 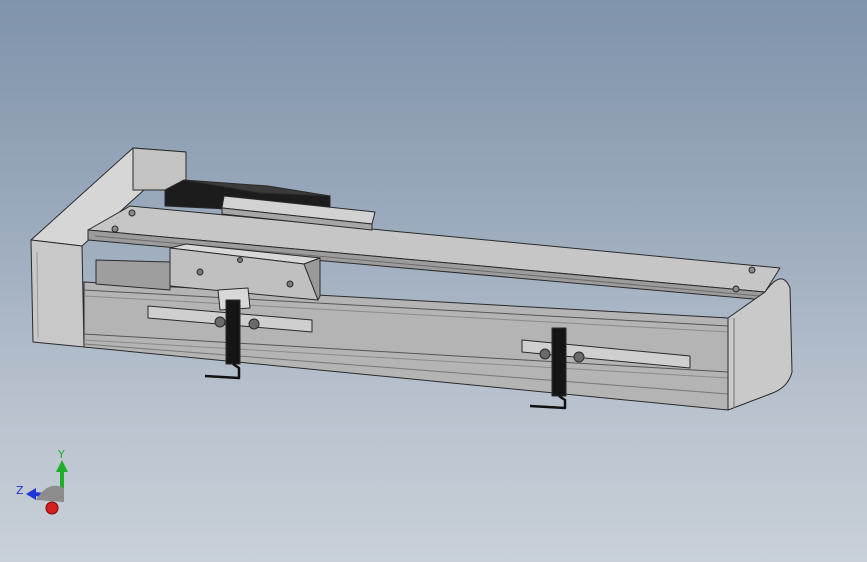 I want to click on sensor-right-cable, so click(x=548, y=402).